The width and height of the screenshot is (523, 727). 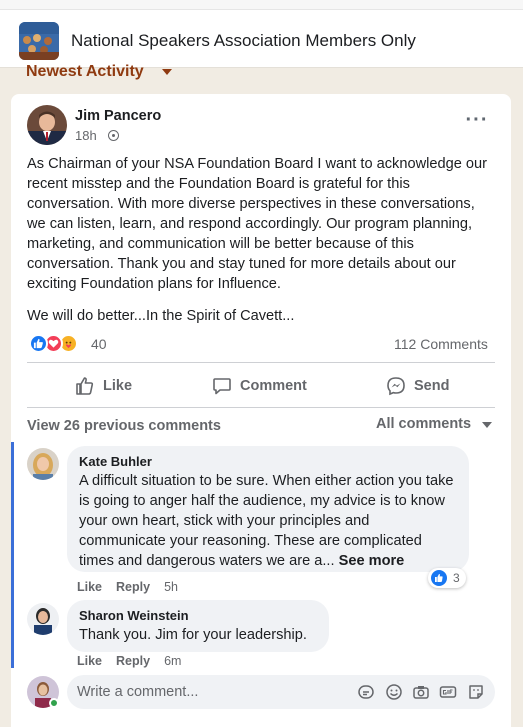 What do you see at coordinates (124, 426) in the screenshot?
I see `view-previous-comments-link: View 26 previous comments` at bounding box center [124, 426].